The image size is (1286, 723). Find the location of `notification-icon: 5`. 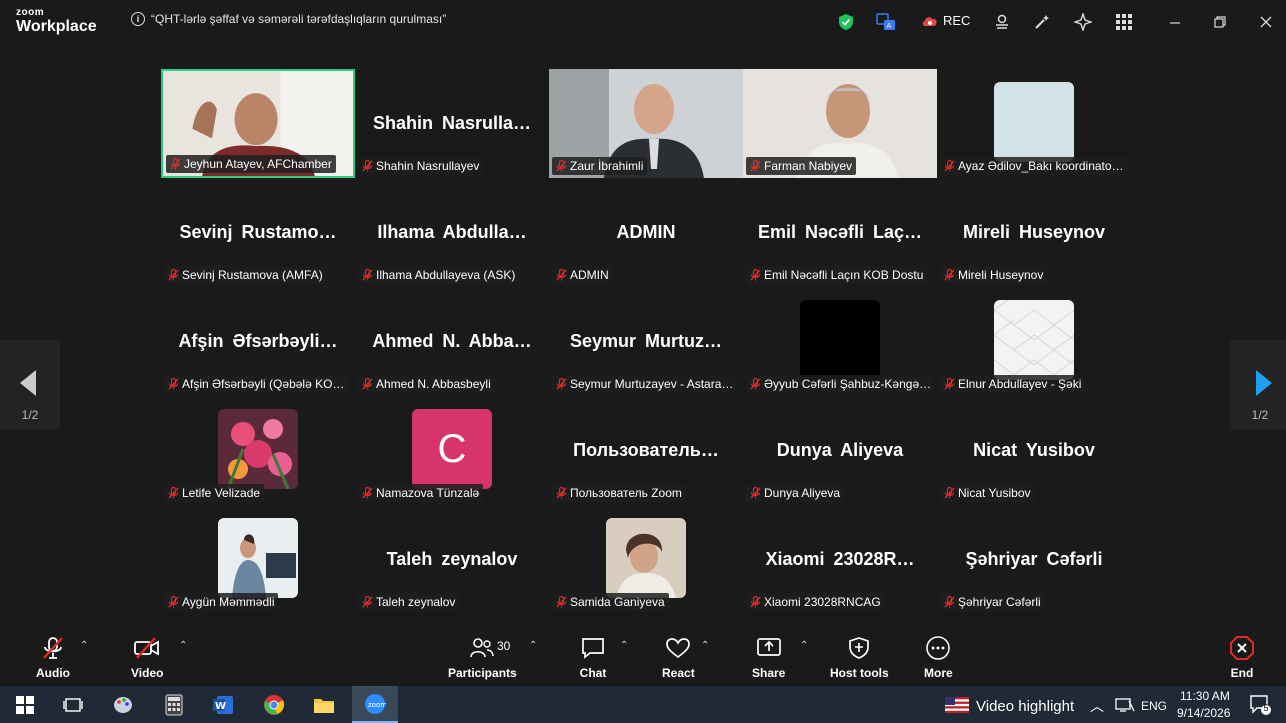

notification-icon: 5 is located at coordinates (1261, 705).